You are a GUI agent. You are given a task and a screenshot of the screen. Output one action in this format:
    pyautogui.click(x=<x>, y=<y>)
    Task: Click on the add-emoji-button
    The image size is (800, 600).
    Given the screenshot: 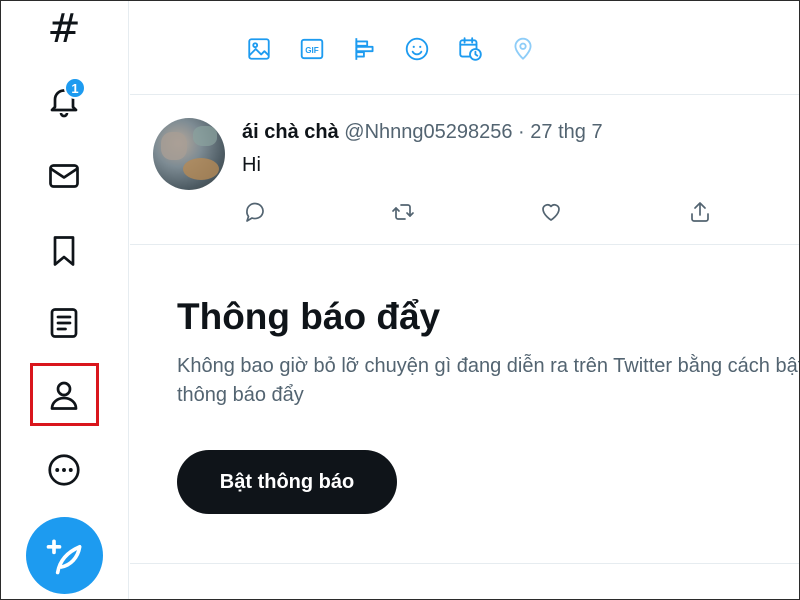 What is the action you would take?
    pyautogui.click(x=417, y=49)
    